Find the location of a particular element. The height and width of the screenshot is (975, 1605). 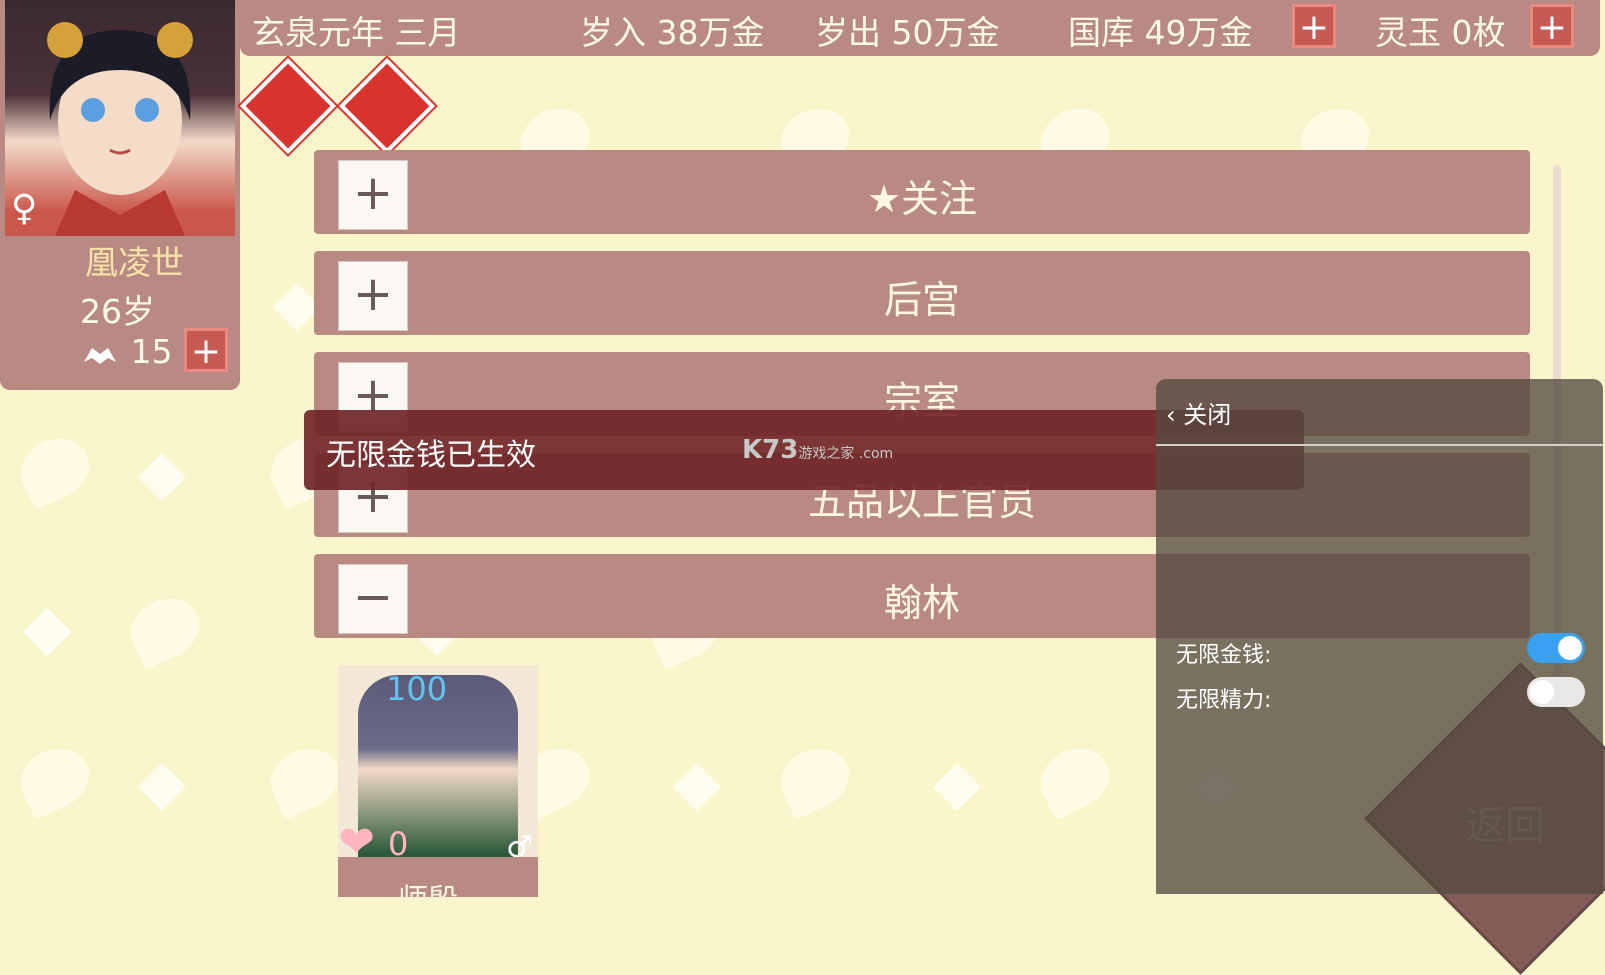

infinite-money-toggle is located at coordinates (1556, 648).